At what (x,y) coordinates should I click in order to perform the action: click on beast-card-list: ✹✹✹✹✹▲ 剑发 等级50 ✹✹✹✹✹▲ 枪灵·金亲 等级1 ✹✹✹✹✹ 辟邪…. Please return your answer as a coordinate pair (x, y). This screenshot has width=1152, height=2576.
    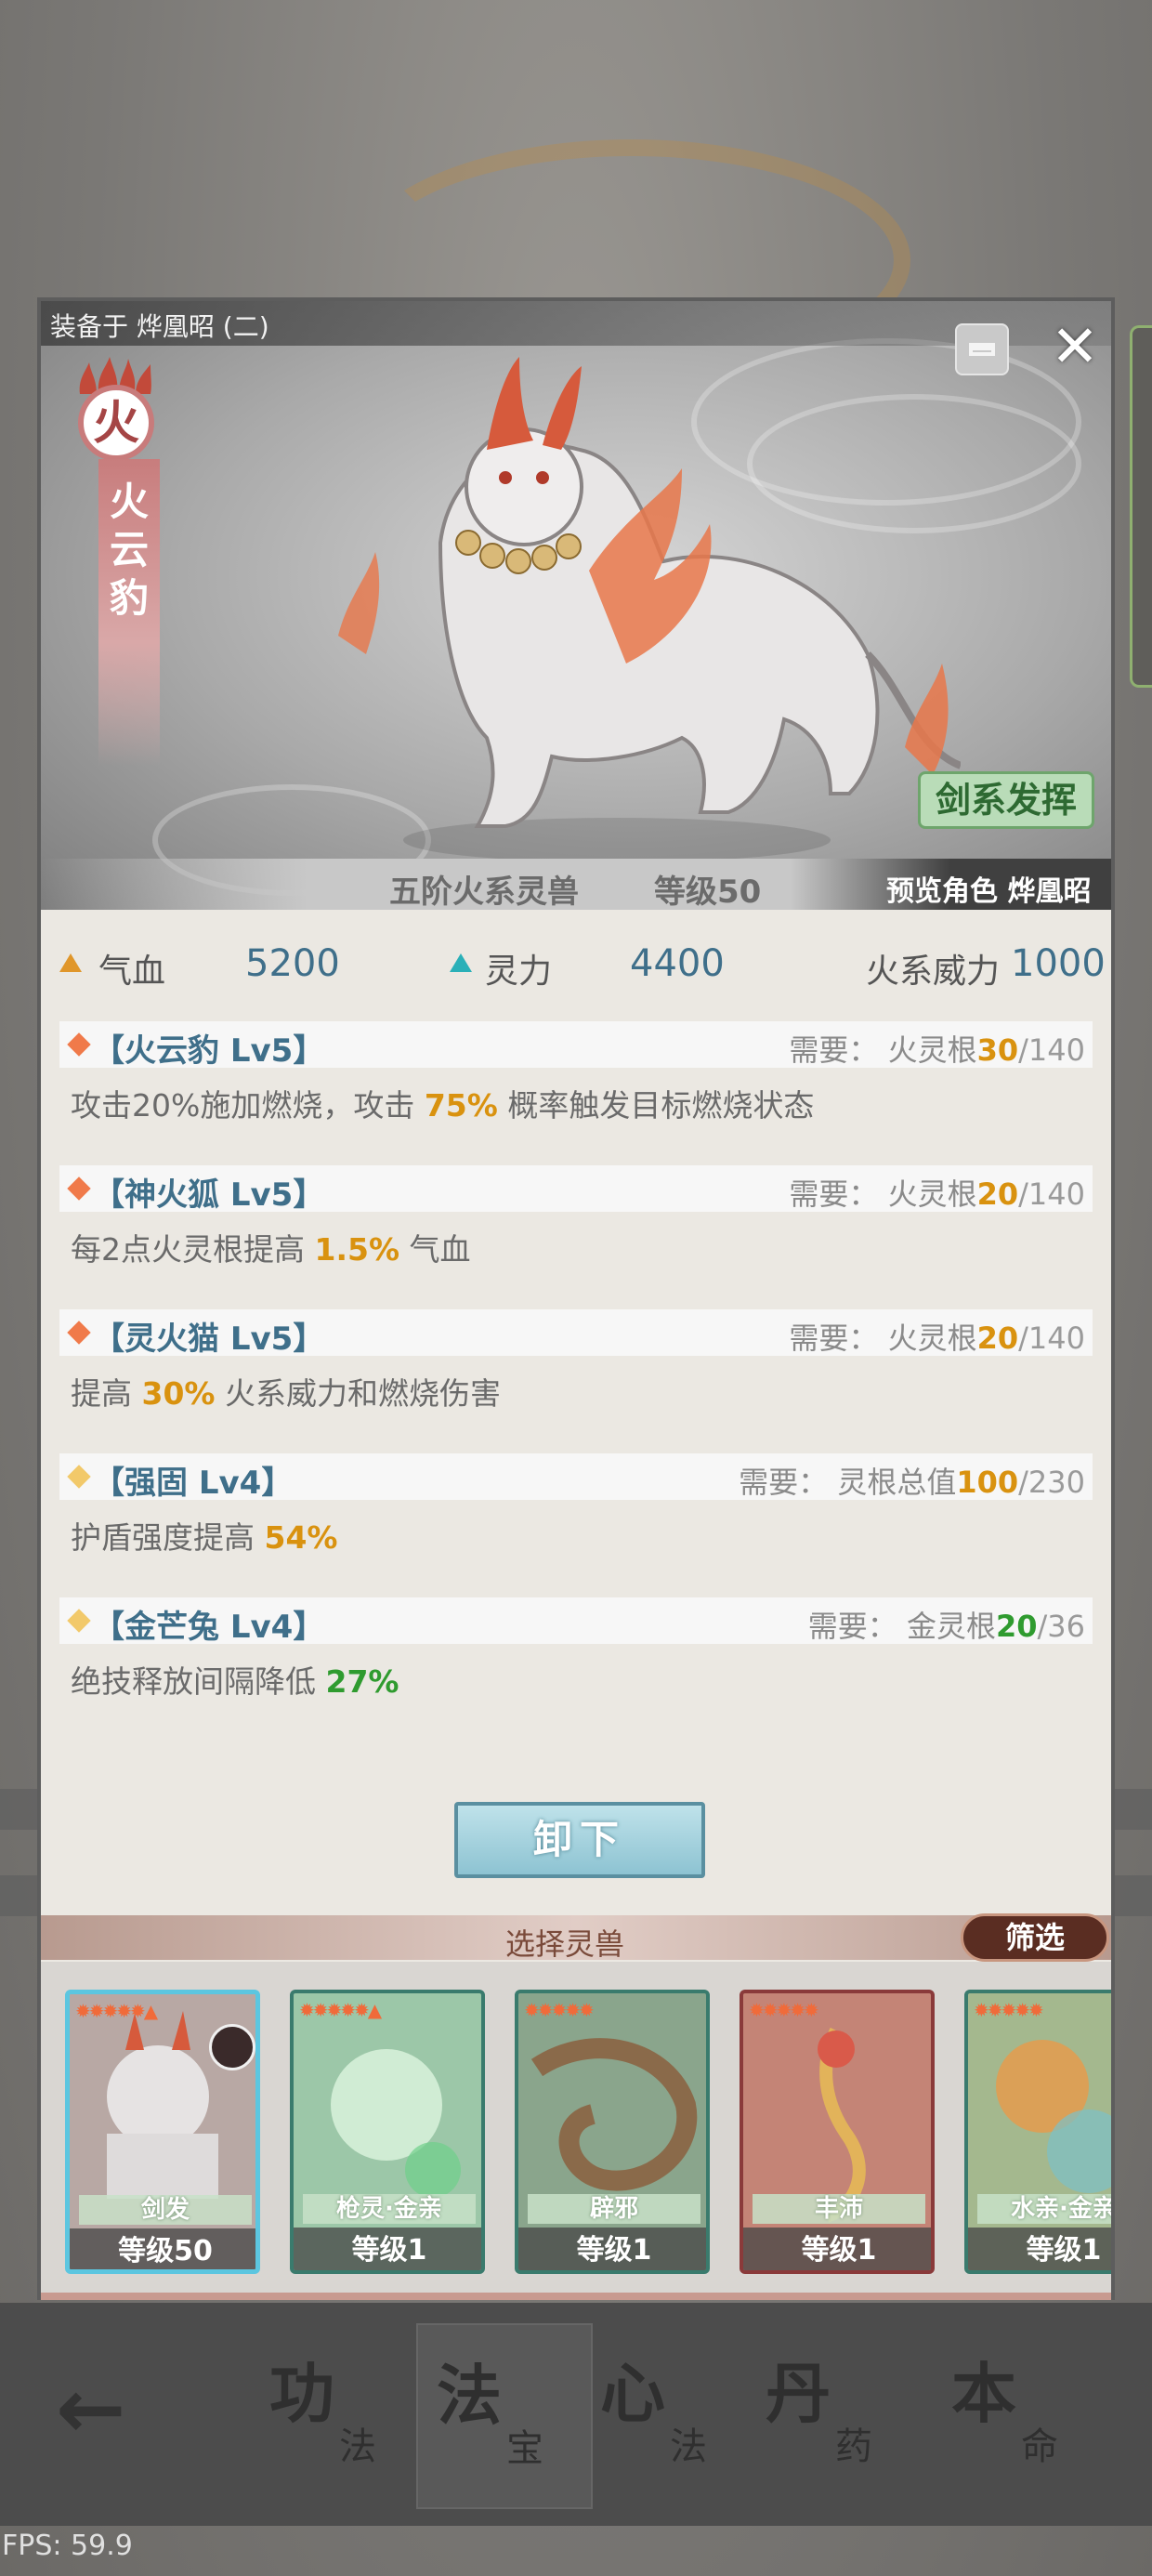
    Looking at the image, I should click on (576, 2127).